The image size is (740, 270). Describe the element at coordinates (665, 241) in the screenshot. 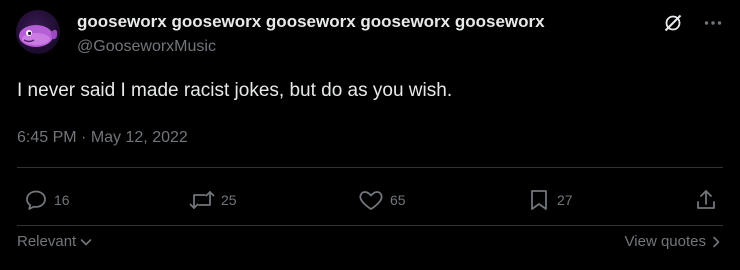

I see `view-quotes-label: View quotes` at that location.